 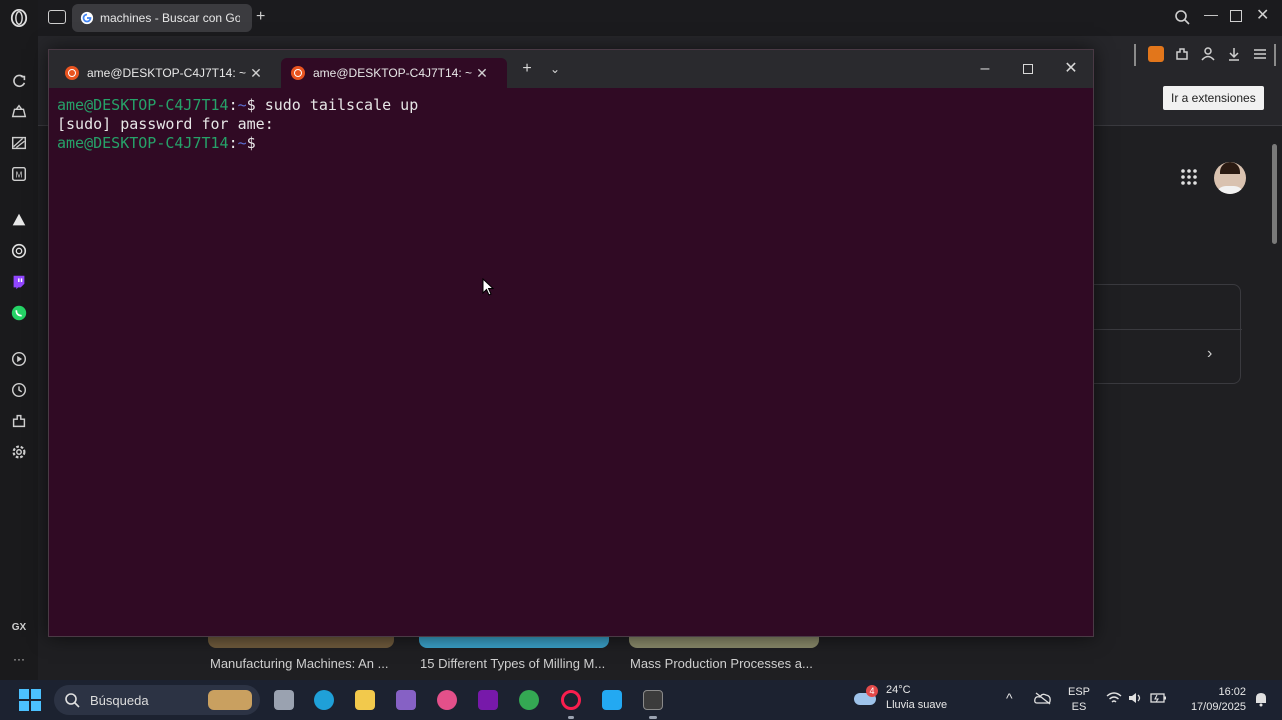 I want to click on player-icon, so click(x=19, y=359).